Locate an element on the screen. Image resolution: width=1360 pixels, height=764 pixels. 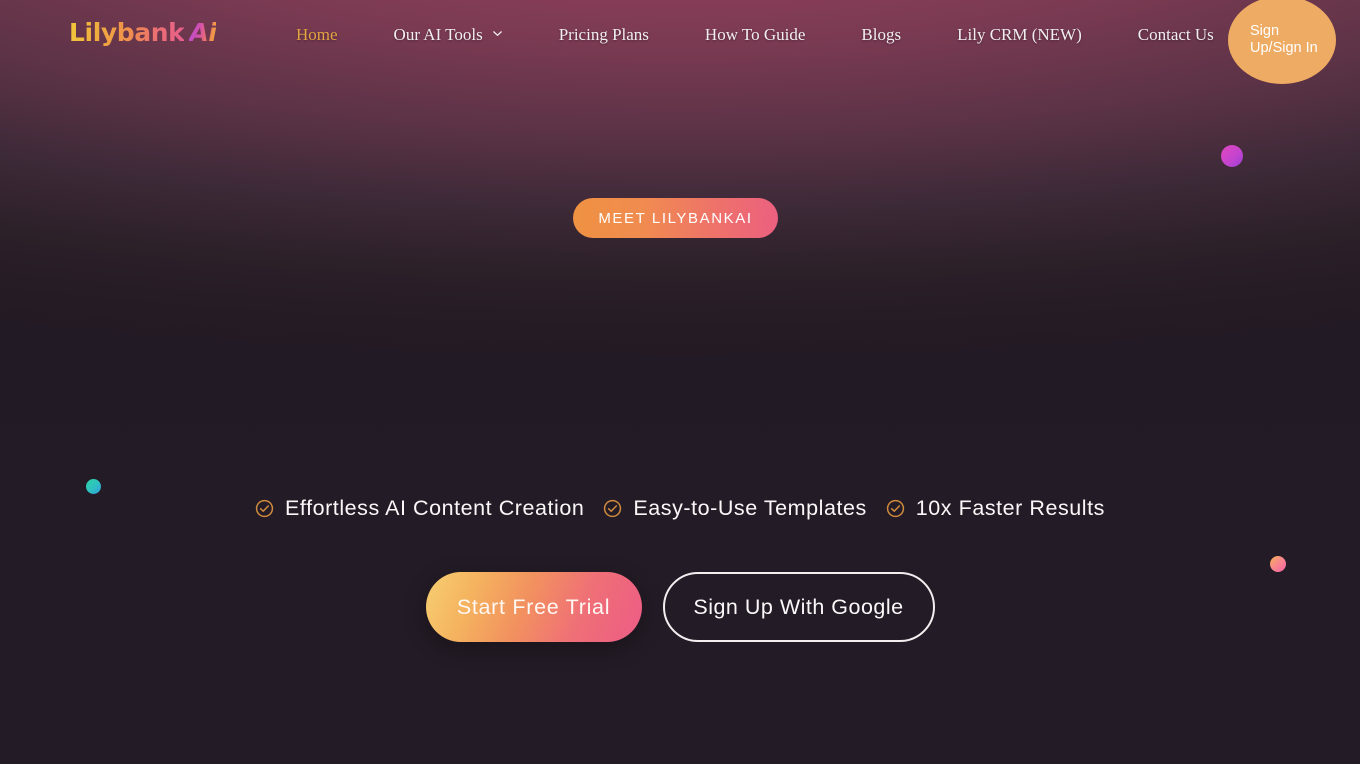
feature-item-easy-to-use-templates: Easy-to-Use Templates is located at coordinates (734, 508).